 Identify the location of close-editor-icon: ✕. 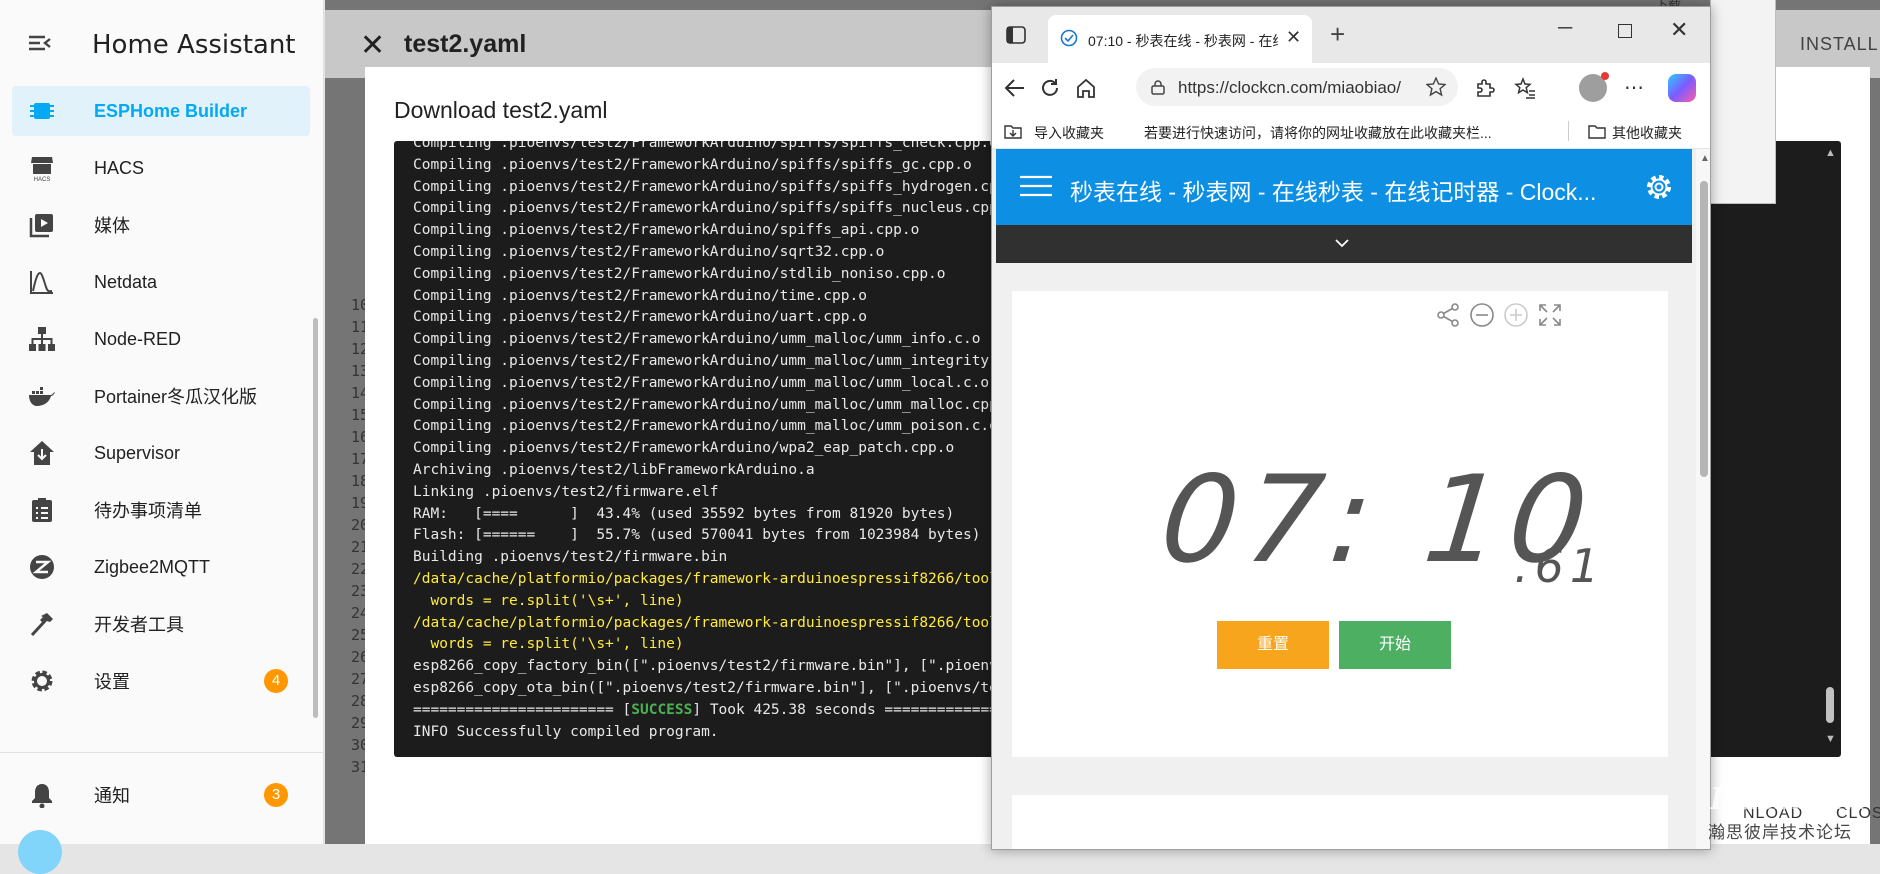
(372, 46).